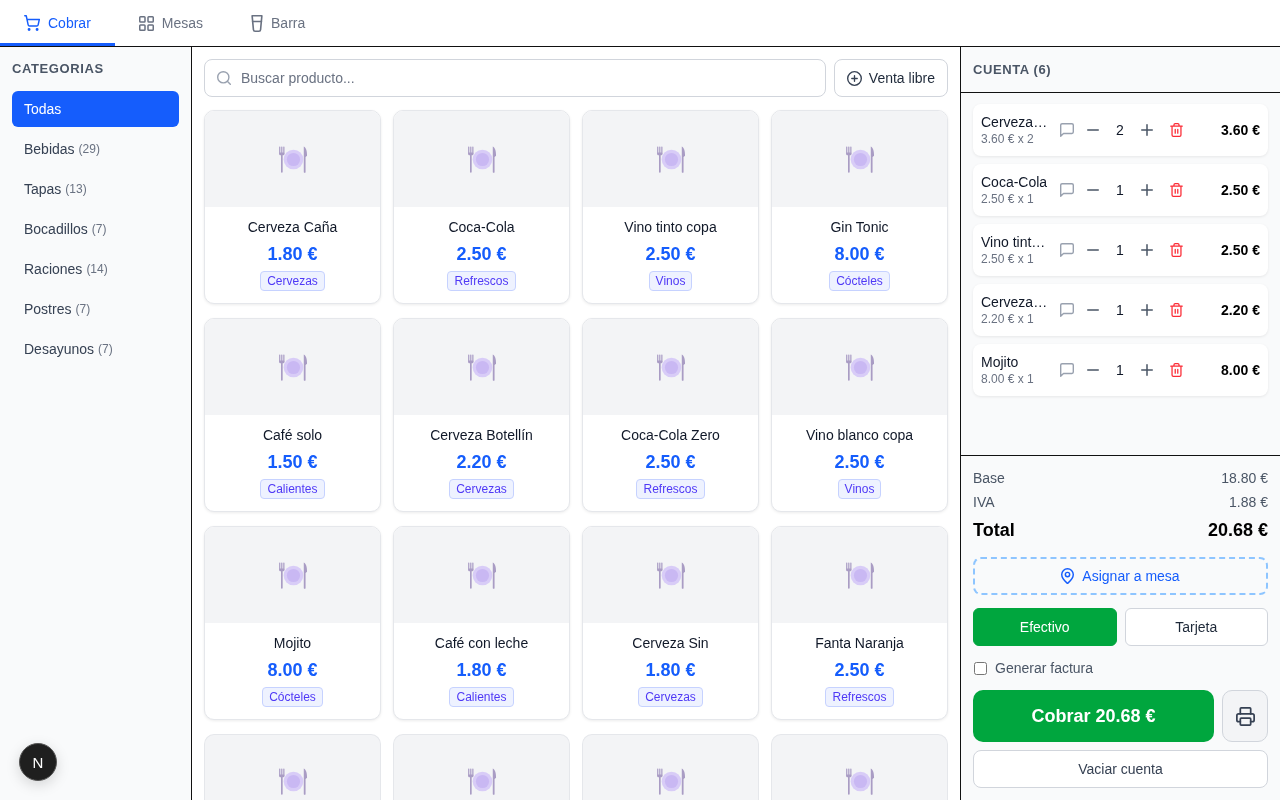  I want to click on tab: Mesas, so click(171, 23).